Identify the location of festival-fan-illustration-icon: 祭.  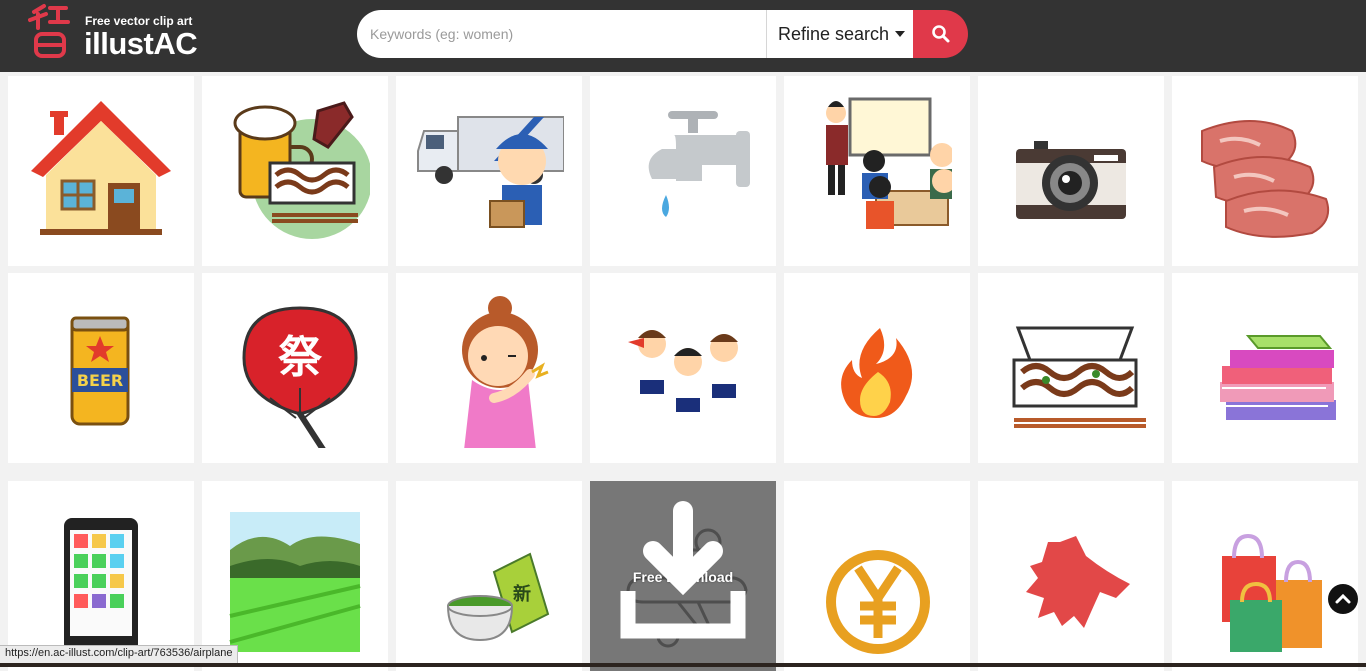
(300, 377).